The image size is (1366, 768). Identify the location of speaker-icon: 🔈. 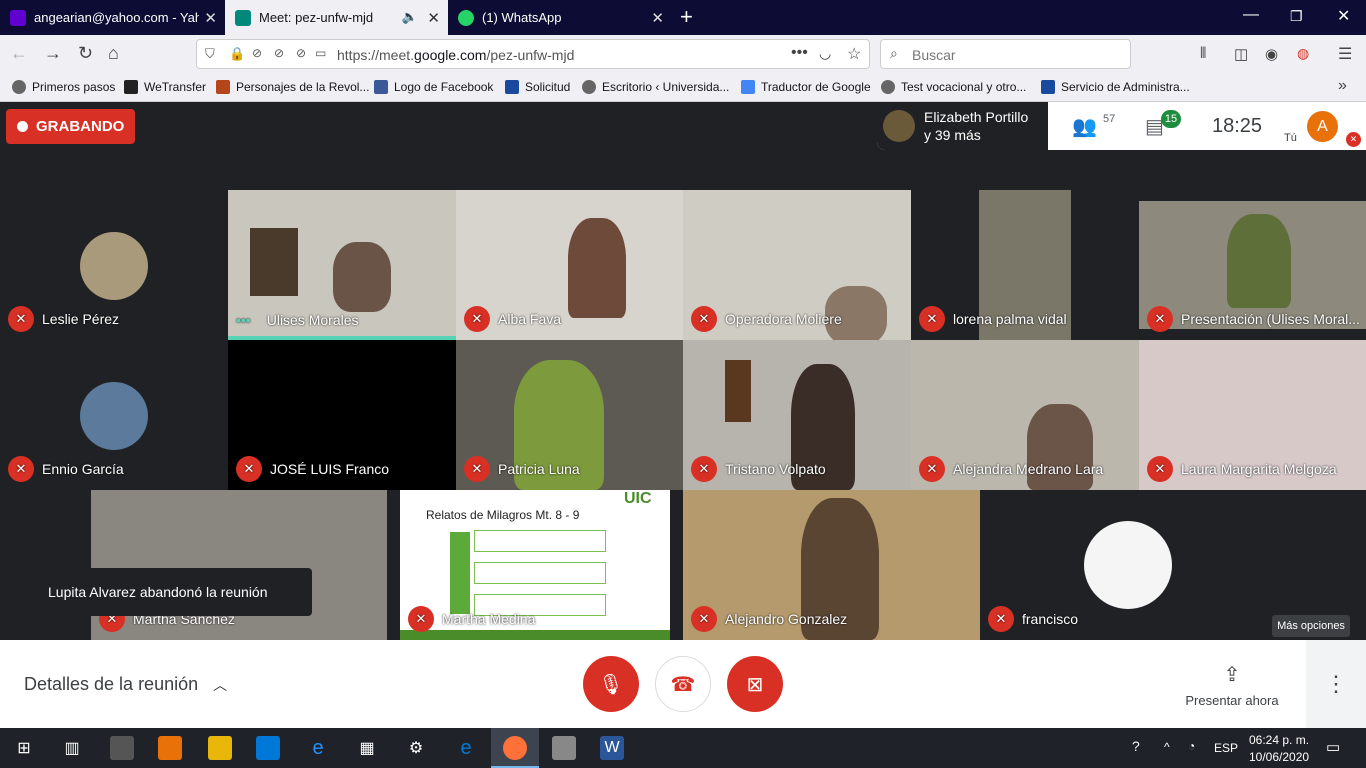
(410, 17).